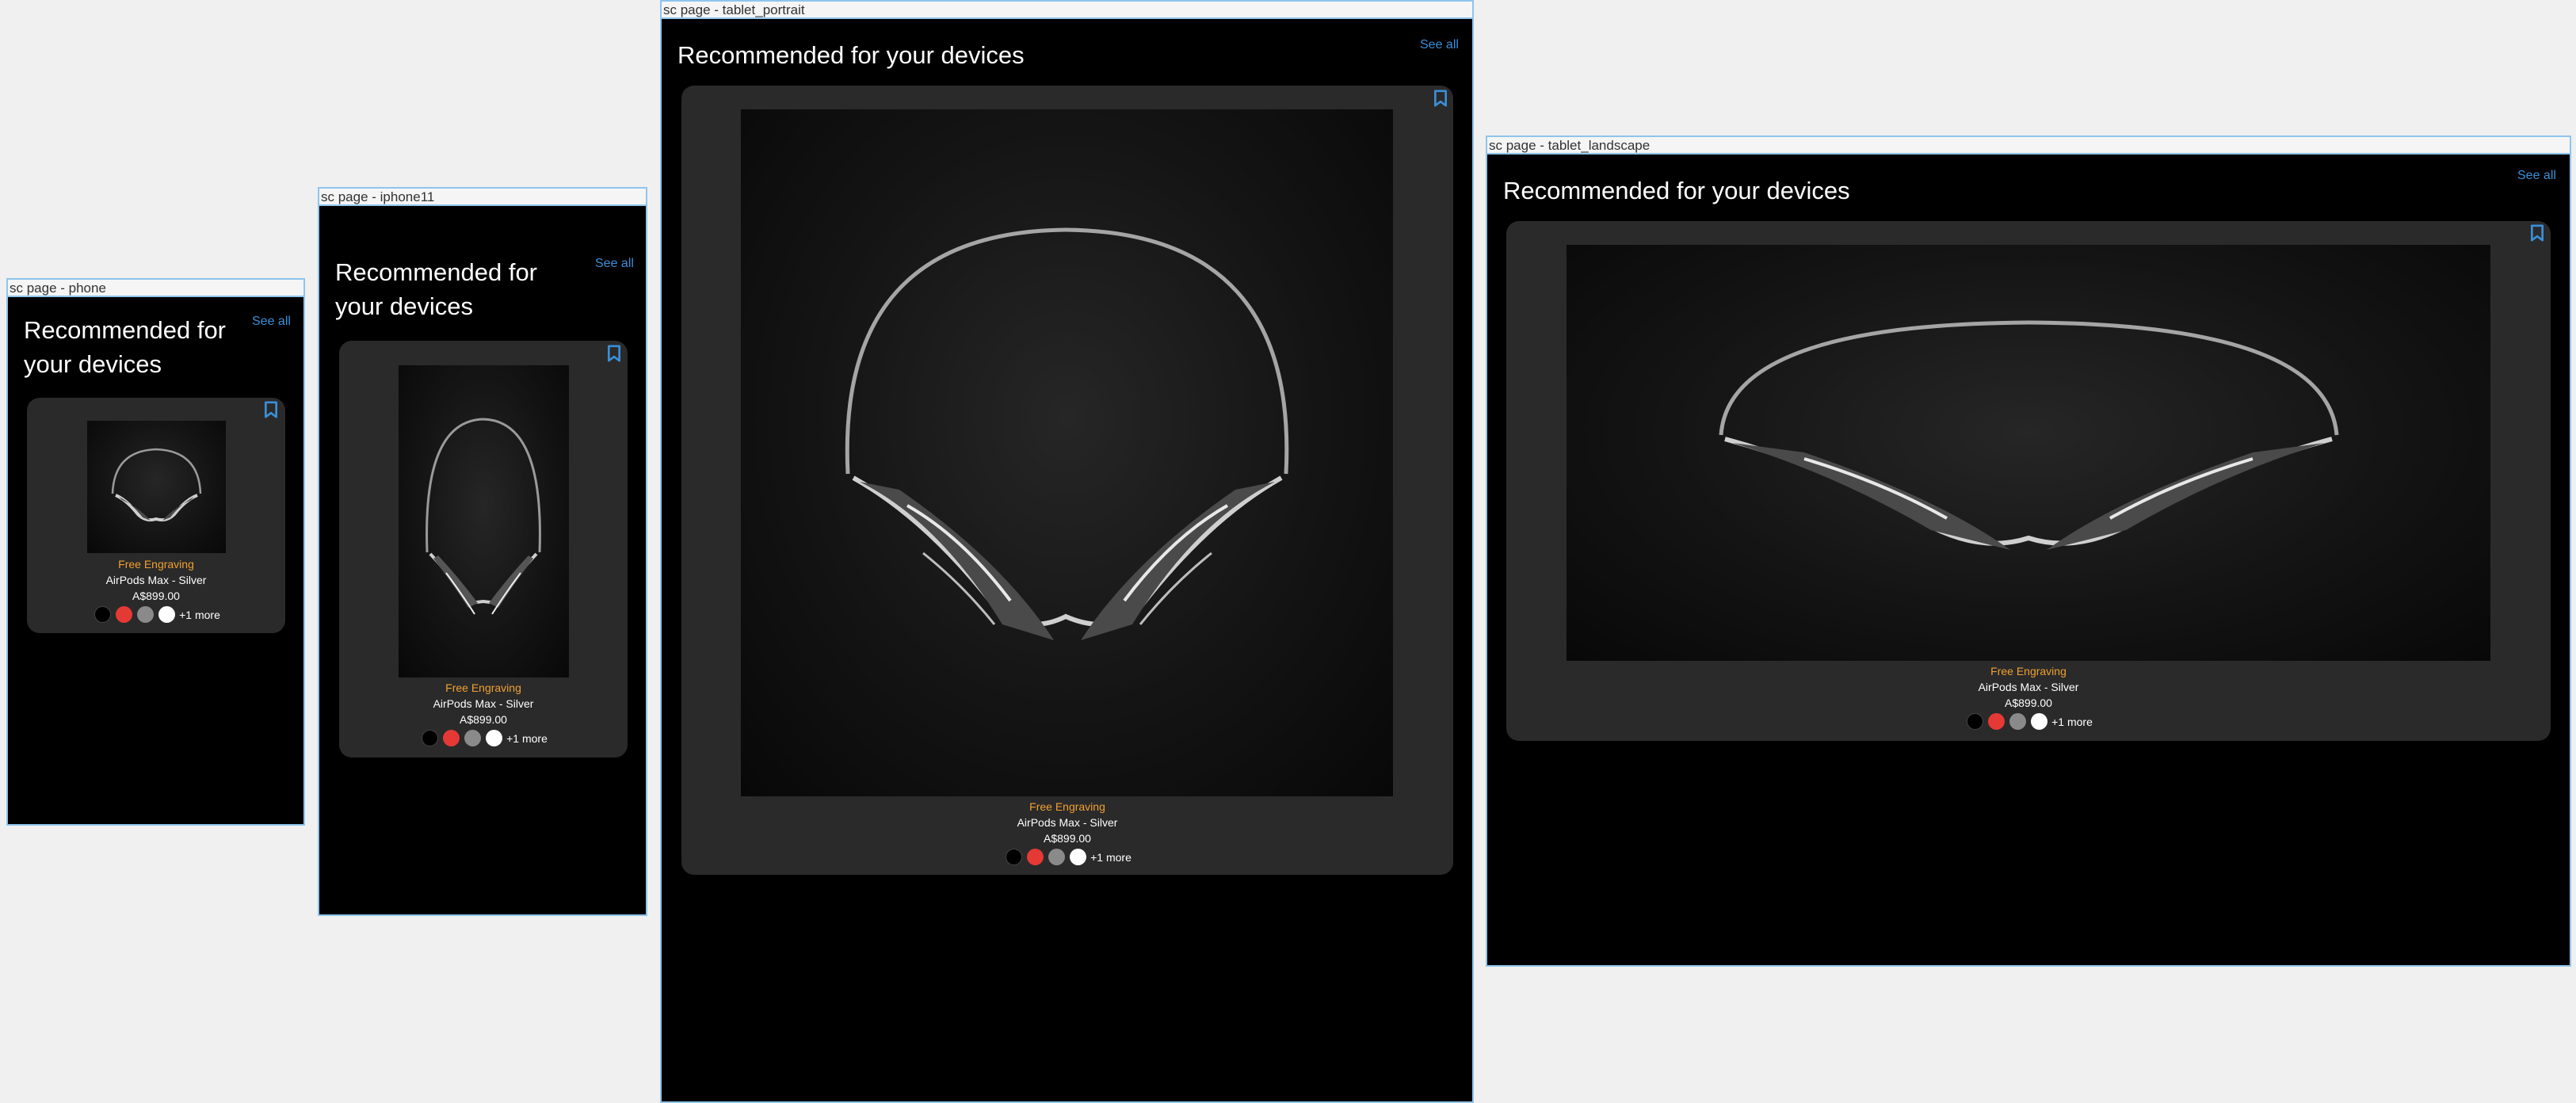  I want to click on frame-label: sc page - tablet_portrait, so click(1067, 11).